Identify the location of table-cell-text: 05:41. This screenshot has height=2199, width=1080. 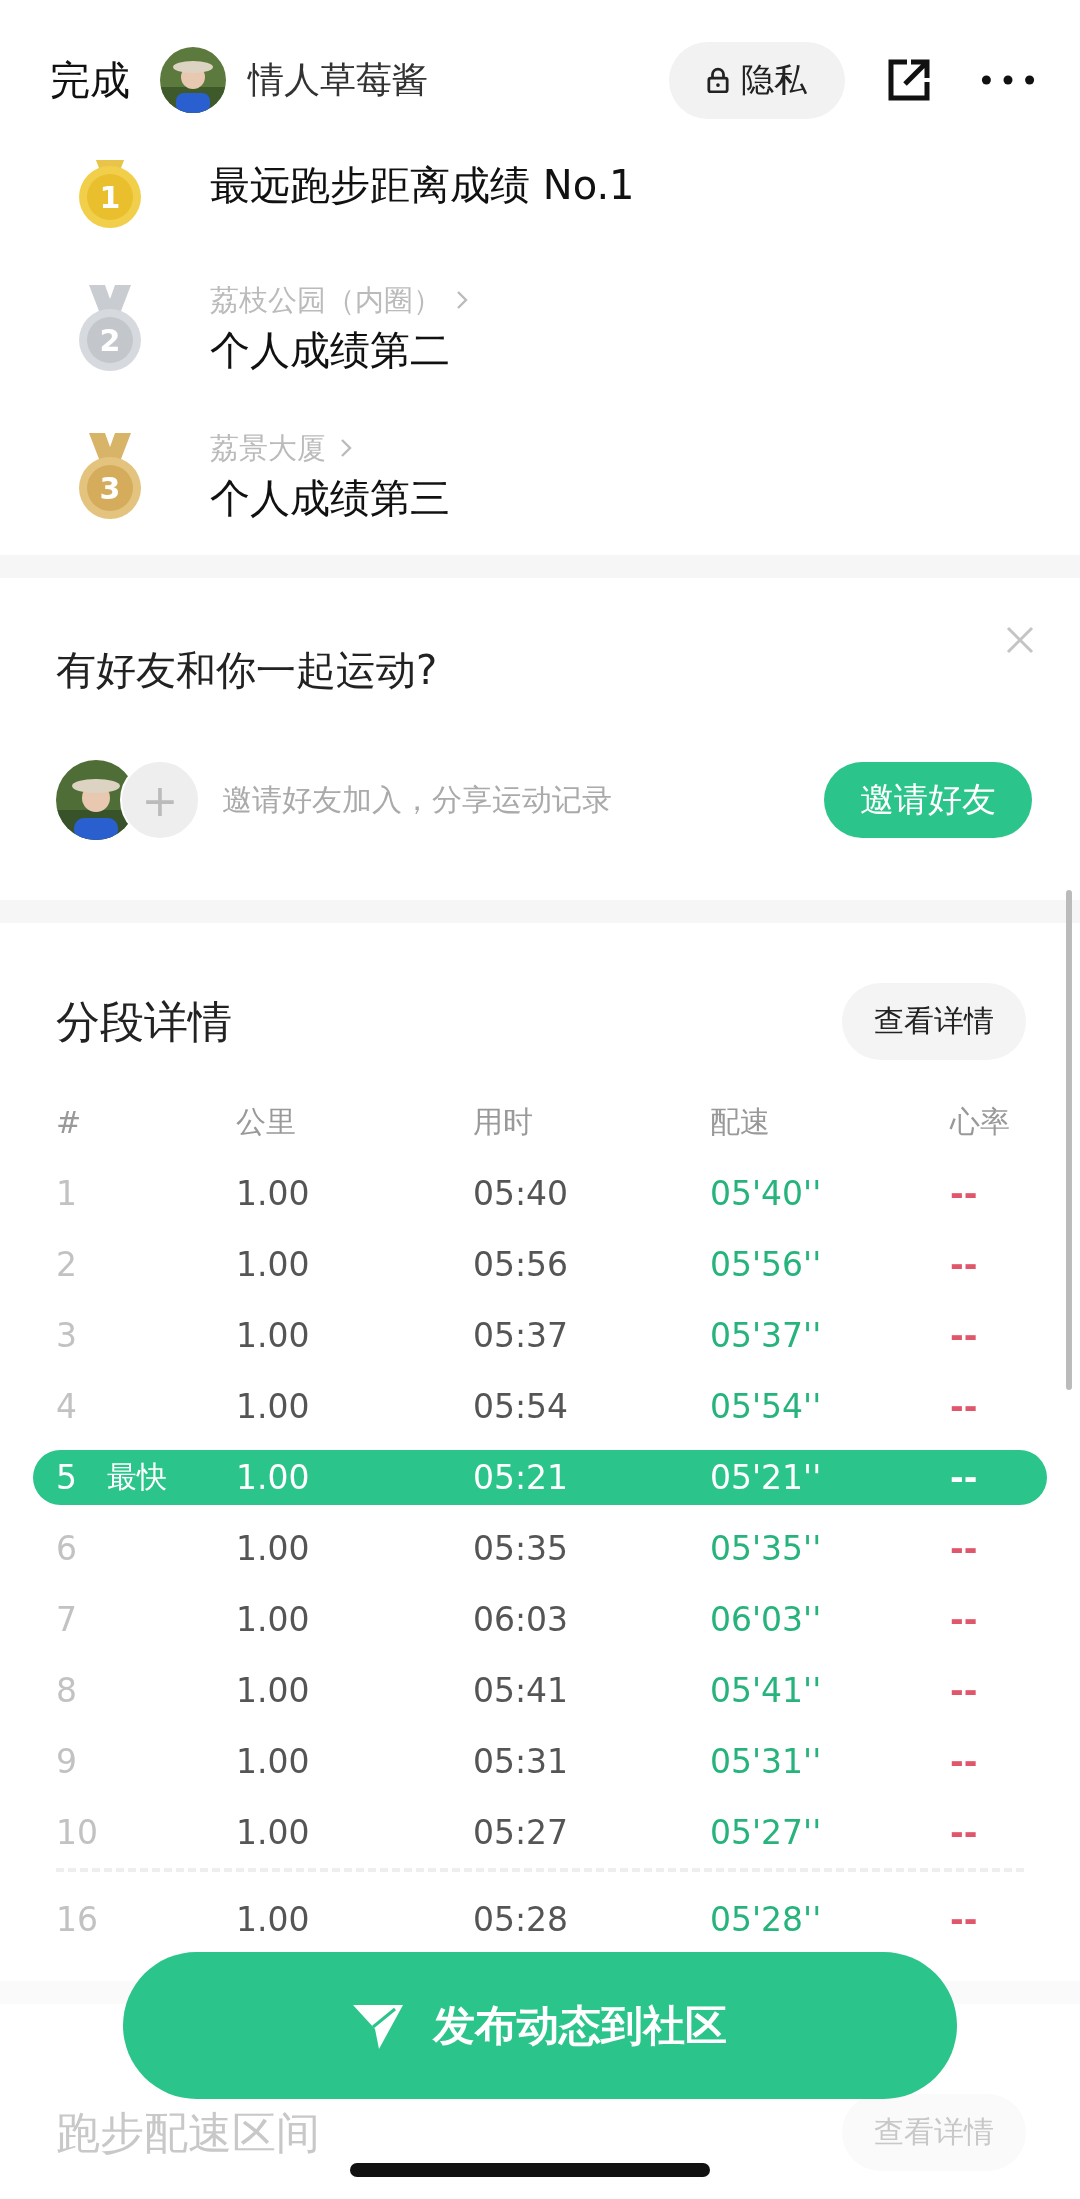
(521, 1690).